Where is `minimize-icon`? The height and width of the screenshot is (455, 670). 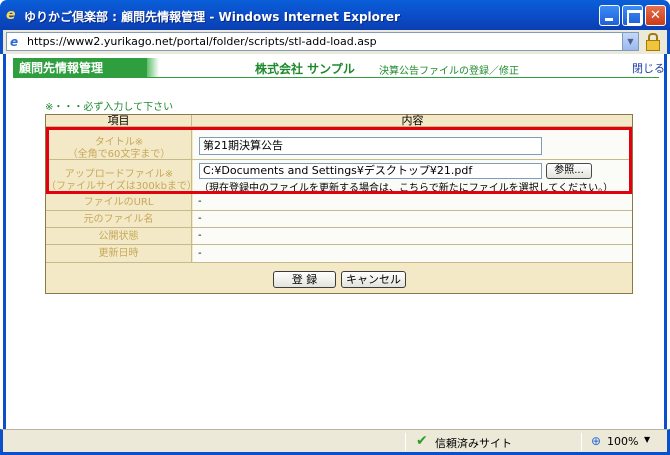 minimize-icon is located at coordinates (609, 15).